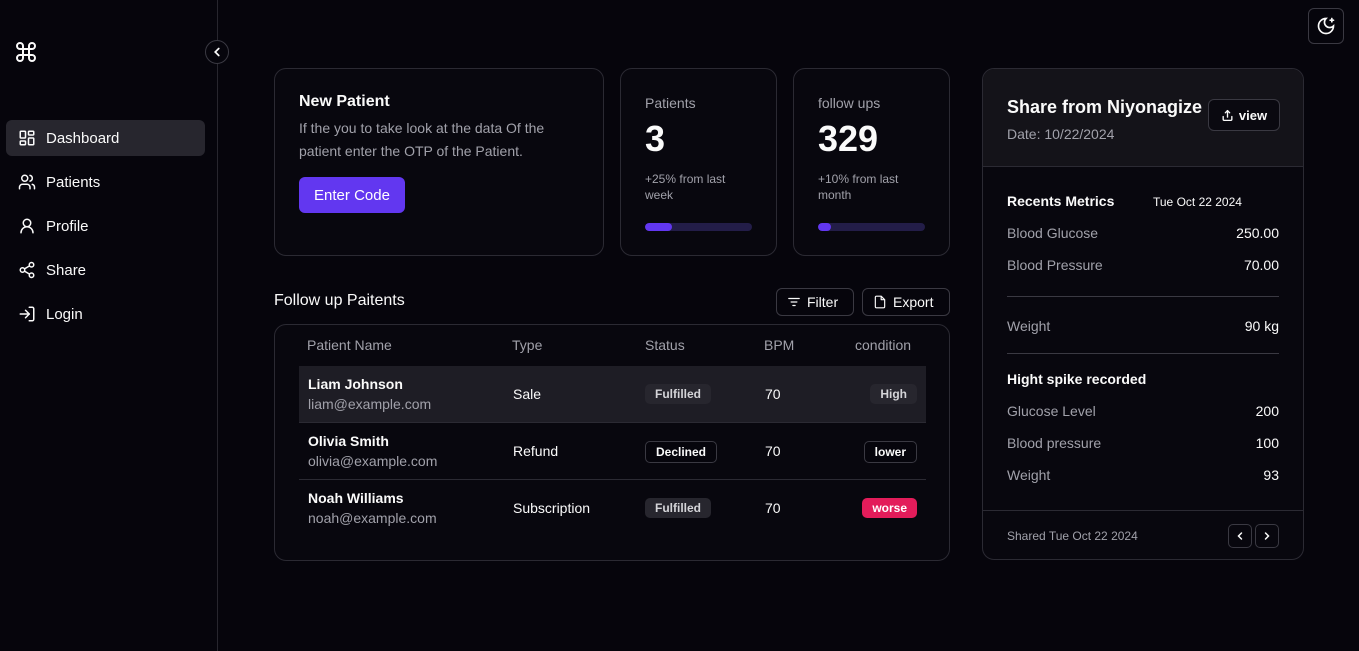 The image size is (1359, 651). I want to click on moon-icon, so click(1326, 26).